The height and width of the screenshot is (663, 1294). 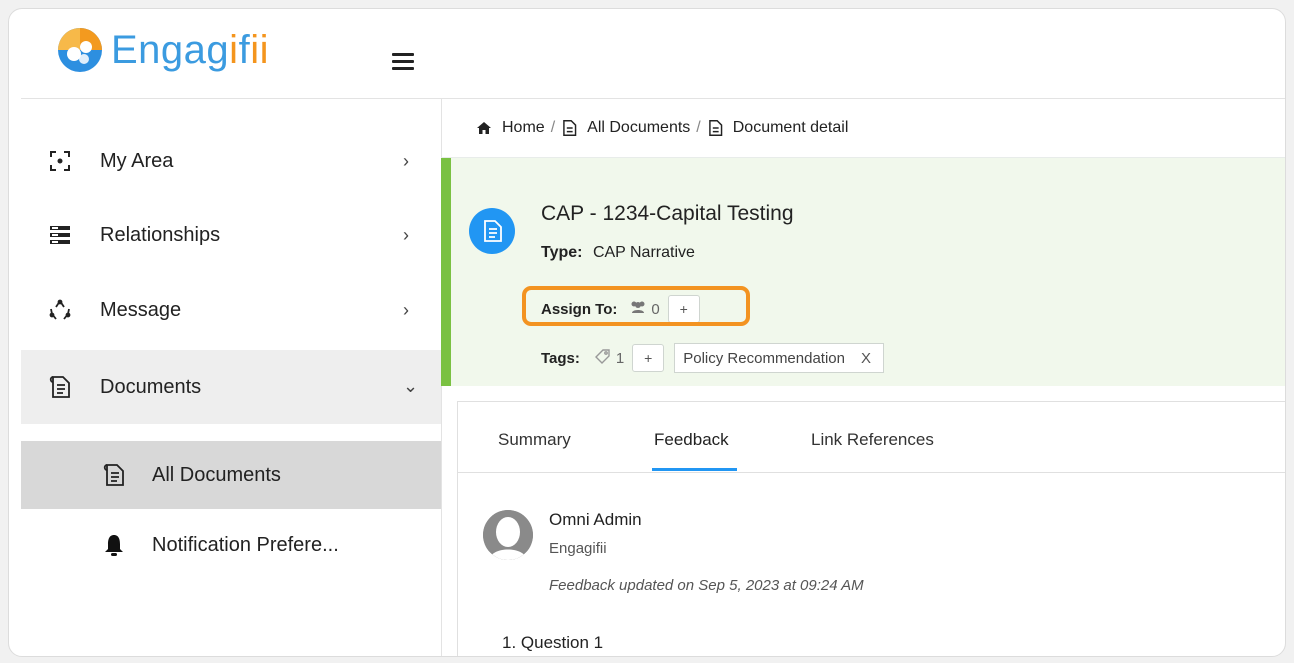 I want to click on sidebar-item-my-area: My Area ›, so click(x=231, y=161).